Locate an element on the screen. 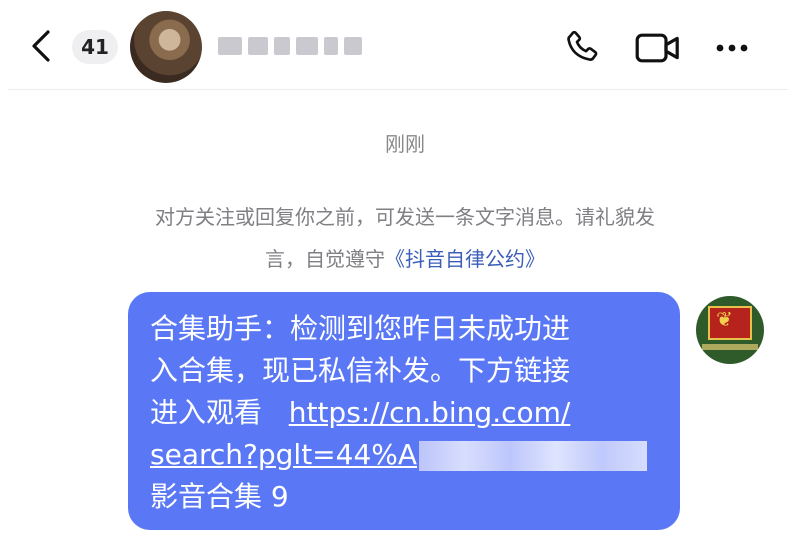 The height and width of the screenshot is (547, 810). video-call-icon is located at coordinates (658, 48).